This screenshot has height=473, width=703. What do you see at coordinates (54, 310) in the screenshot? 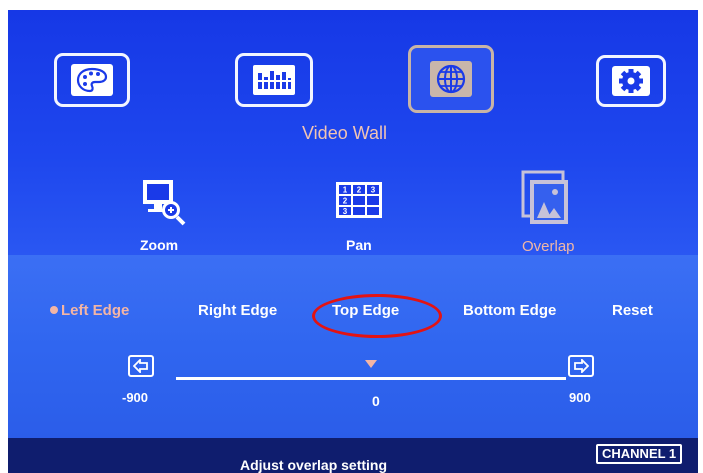
I see `selected-bullet-icon` at bounding box center [54, 310].